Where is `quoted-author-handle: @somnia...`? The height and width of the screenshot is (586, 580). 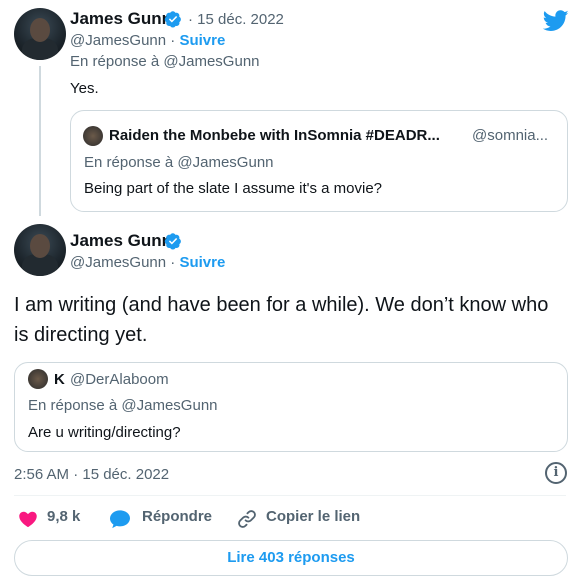
quoted-author-handle: @somnia... is located at coordinates (510, 135).